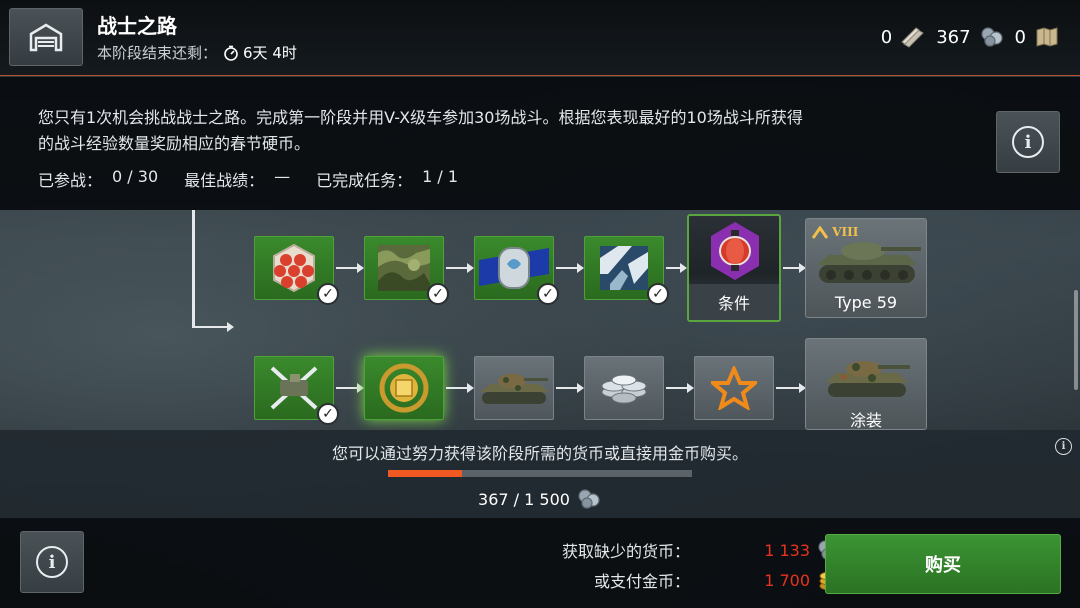 This screenshot has height=608, width=1080. I want to click on stopwatch-icon, so click(231, 53).